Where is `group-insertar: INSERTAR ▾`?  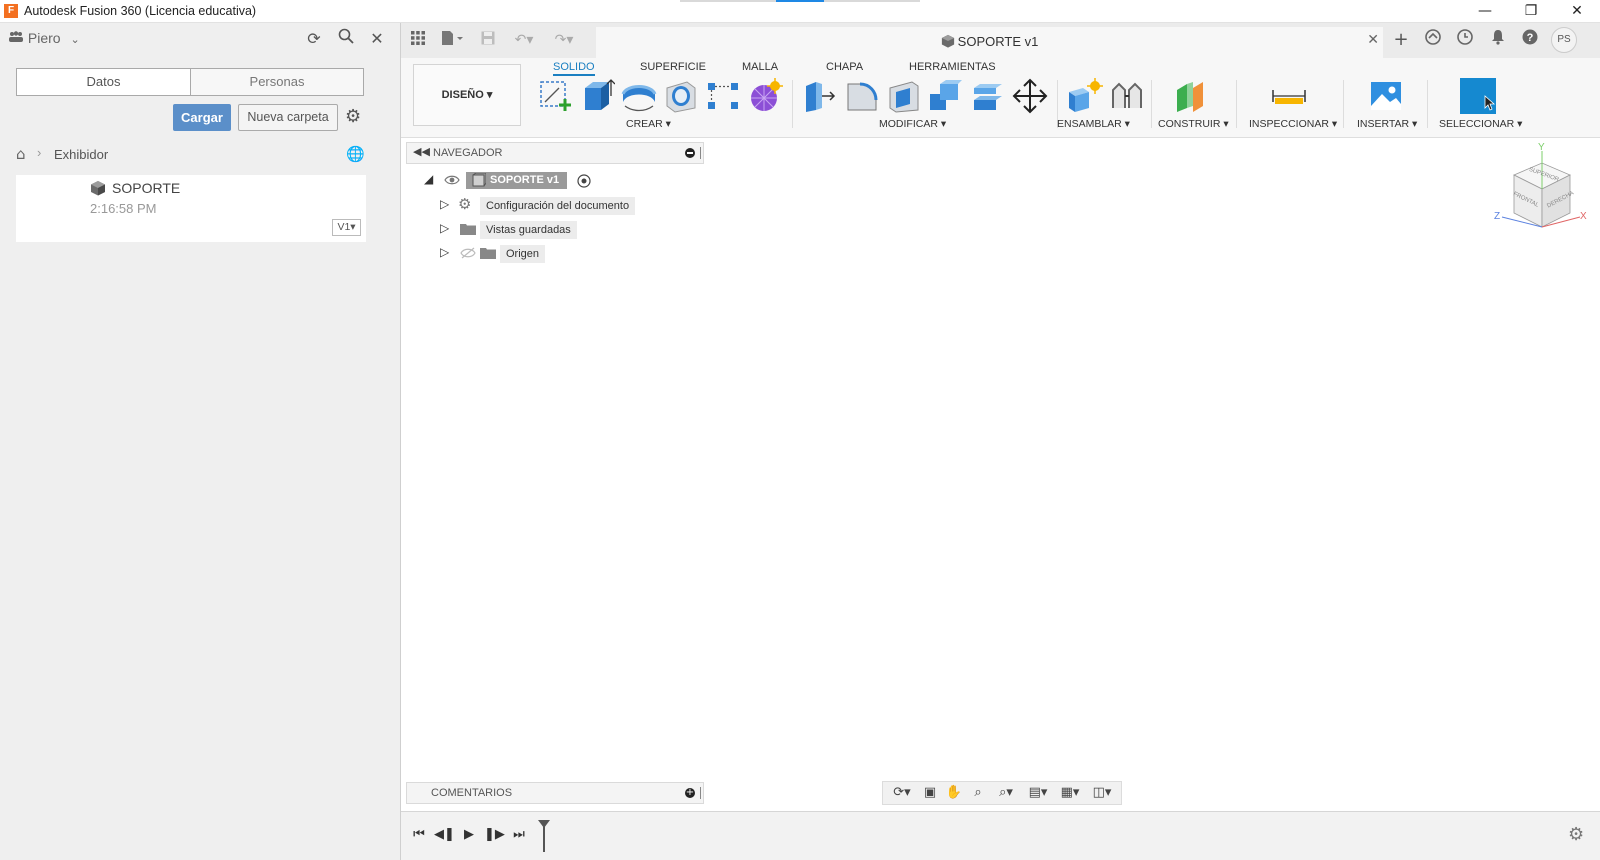 group-insertar: INSERTAR ▾ is located at coordinates (1387, 124).